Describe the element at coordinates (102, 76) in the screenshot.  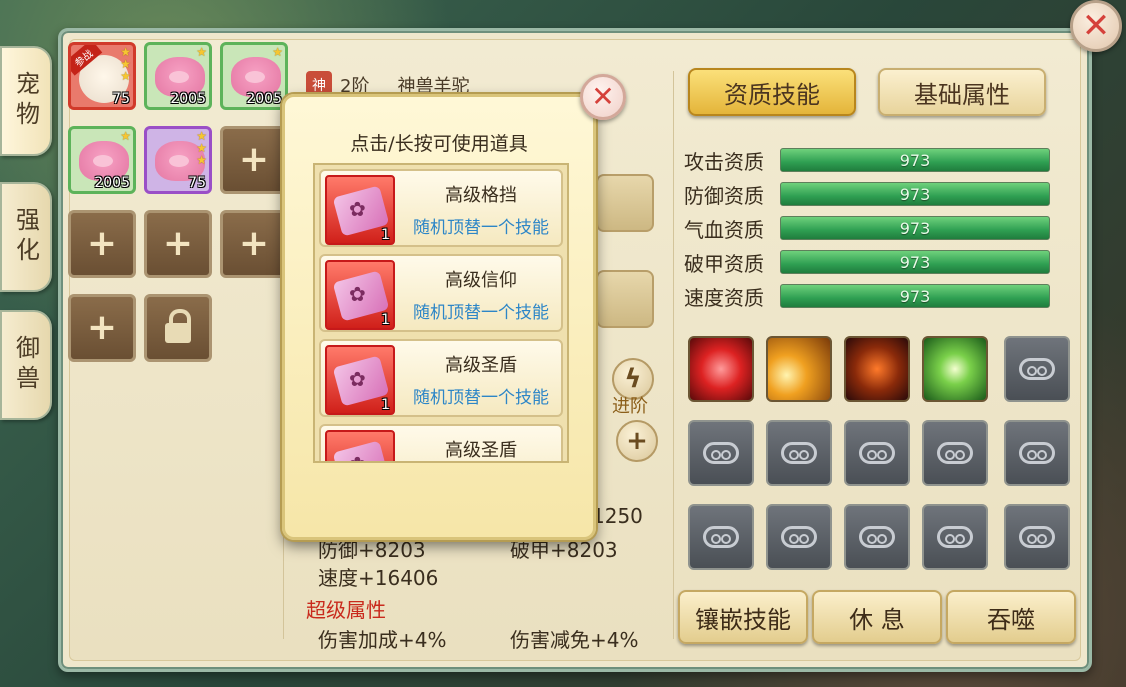
I see `pet-slot: 参战 ★ ★ ★ 75` at that location.